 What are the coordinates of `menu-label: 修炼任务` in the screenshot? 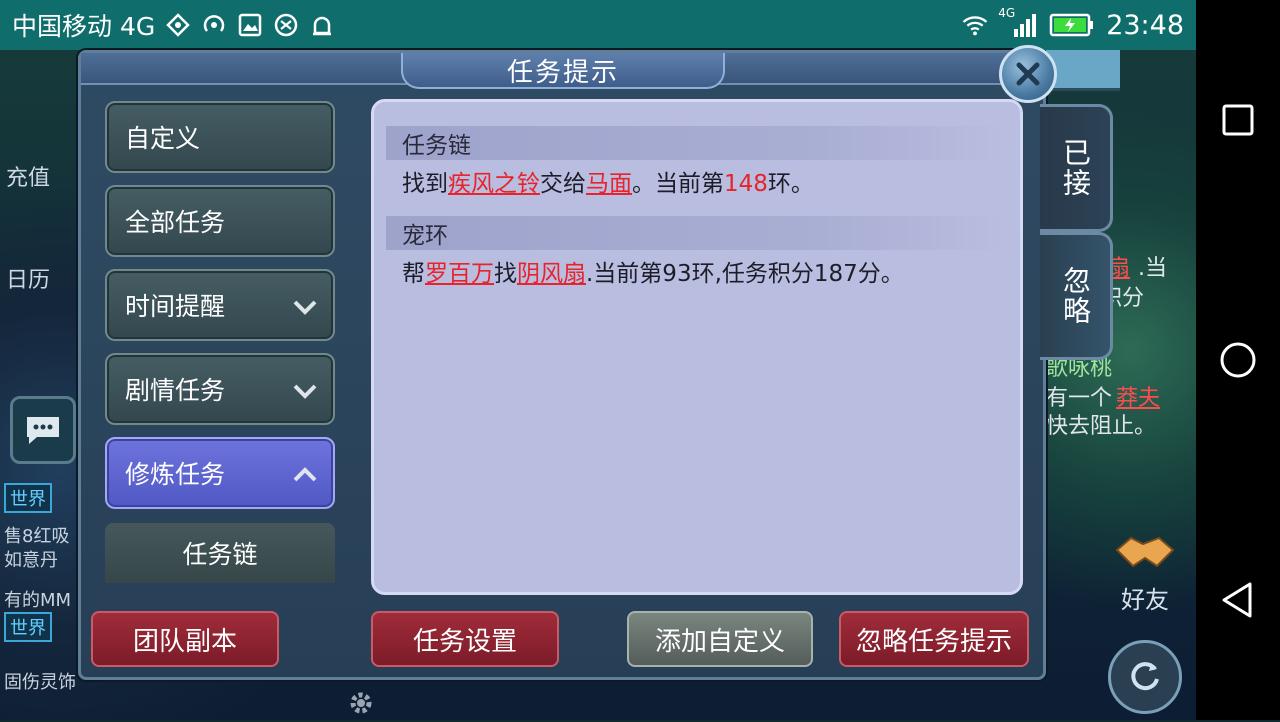 It's located at (175, 474).